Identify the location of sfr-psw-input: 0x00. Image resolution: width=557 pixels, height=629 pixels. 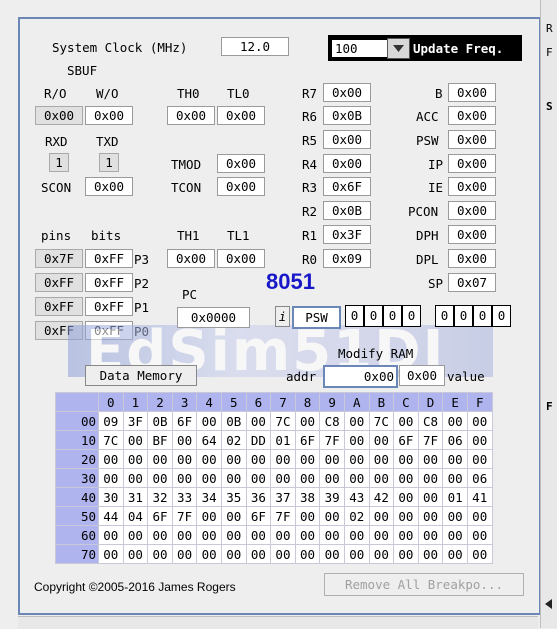
(472, 139).